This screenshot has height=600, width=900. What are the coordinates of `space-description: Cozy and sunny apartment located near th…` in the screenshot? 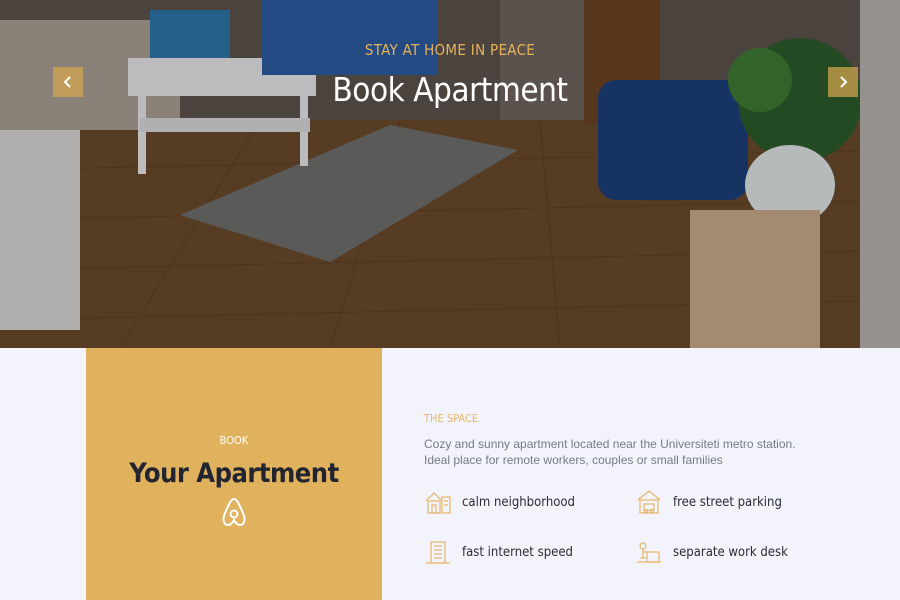 It's located at (610, 452).